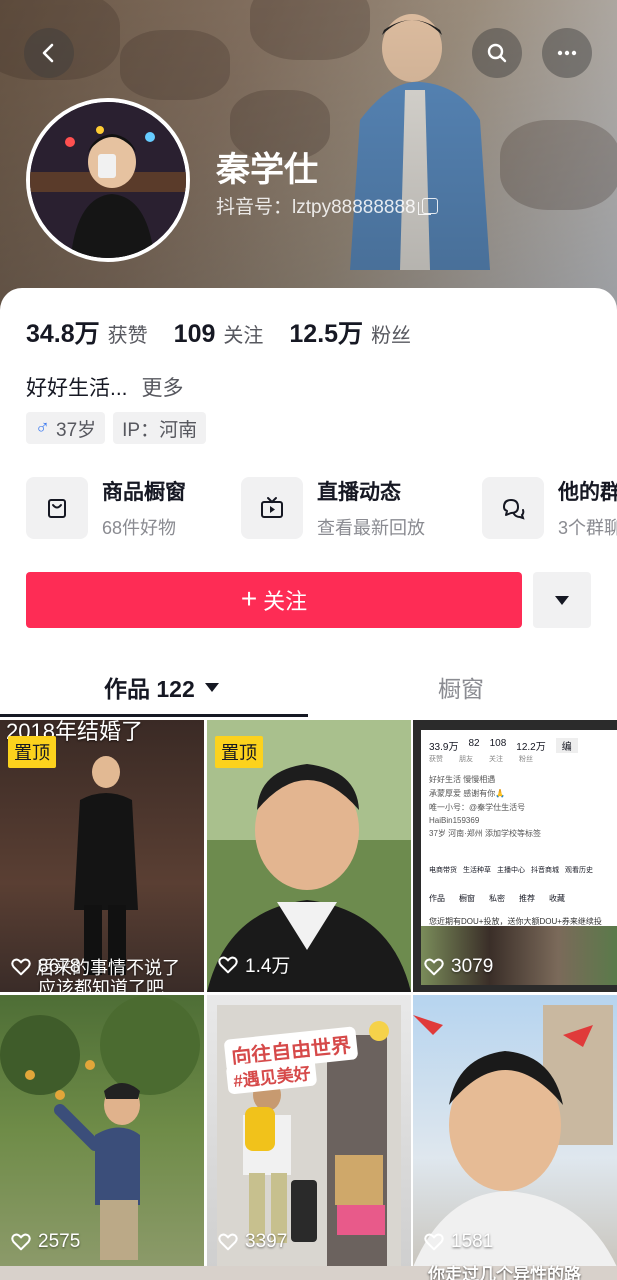  What do you see at coordinates (316, 207) in the screenshot?
I see `douyin-id-text: 抖音号：lztpy88888888` at bounding box center [316, 207].